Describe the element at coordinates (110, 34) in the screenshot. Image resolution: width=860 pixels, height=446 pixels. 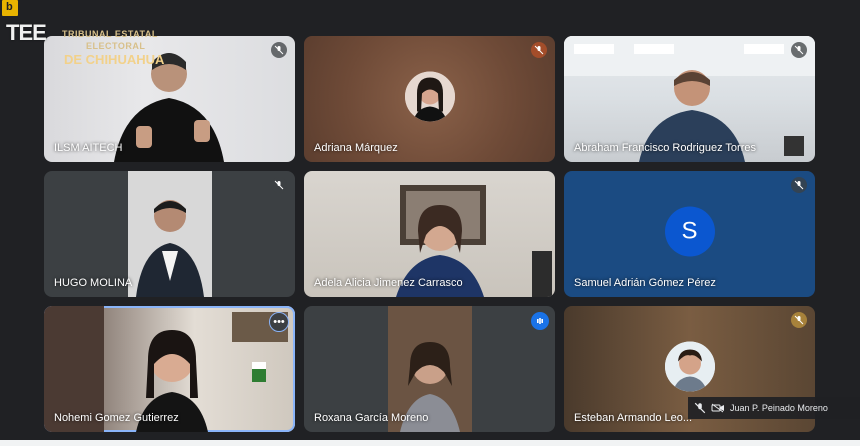
I see `logo-line-1: TRIBUNAL ESTATAL` at that location.